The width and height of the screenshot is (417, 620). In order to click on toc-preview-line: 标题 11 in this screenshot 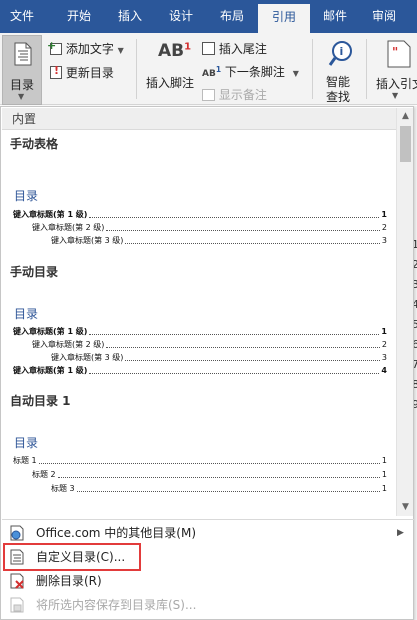, I will do `click(200, 460)`.